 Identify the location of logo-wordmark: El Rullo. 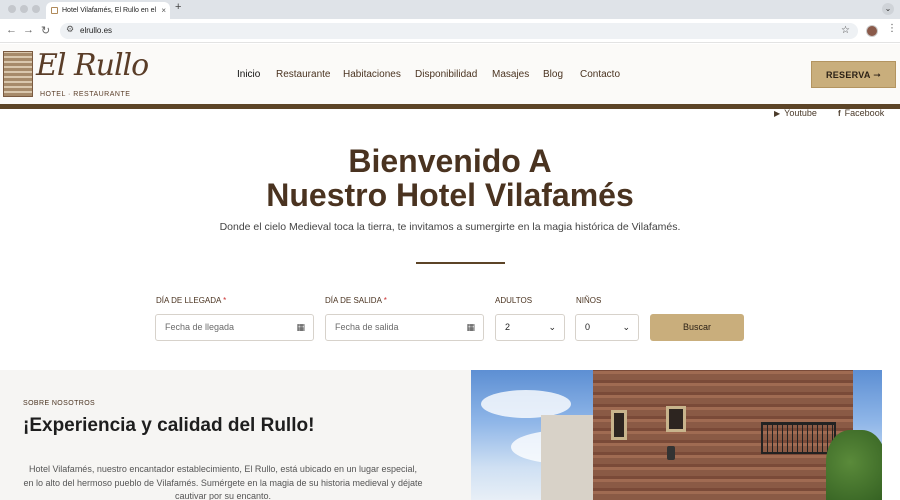
(92, 65).